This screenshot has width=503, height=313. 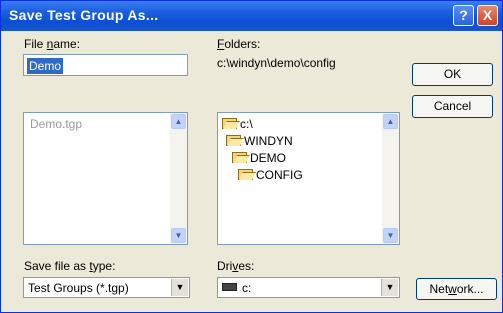 What do you see at coordinates (452, 106) in the screenshot?
I see `cancel-button: Cancel` at bounding box center [452, 106].